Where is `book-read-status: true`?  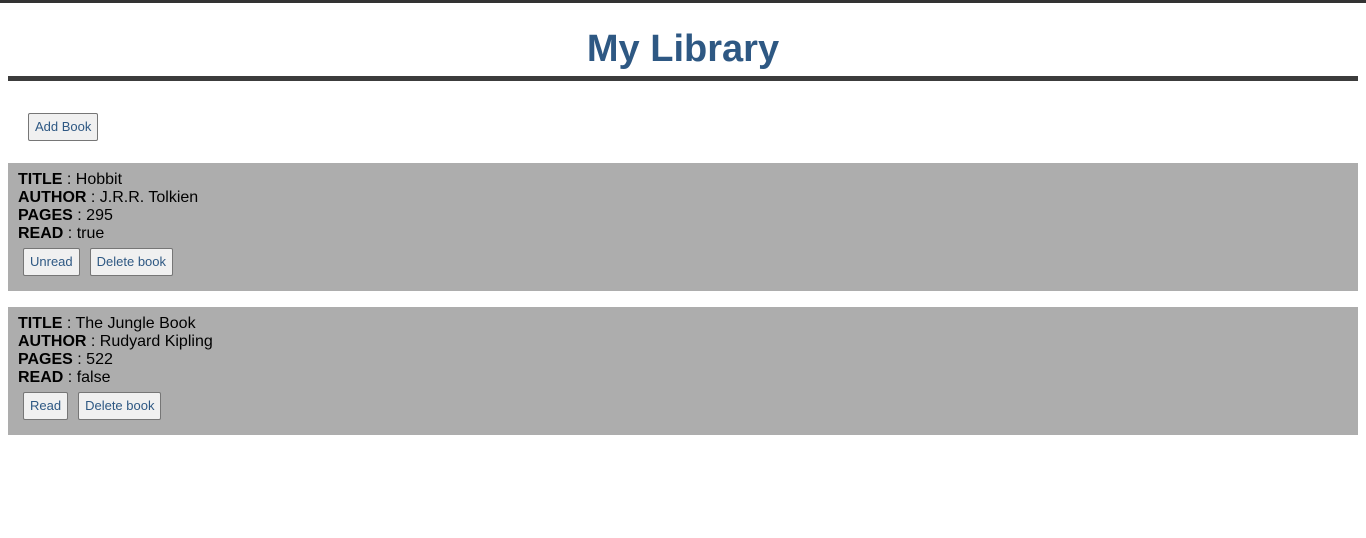 book-read-status: true is located at coordinates (90, 233).